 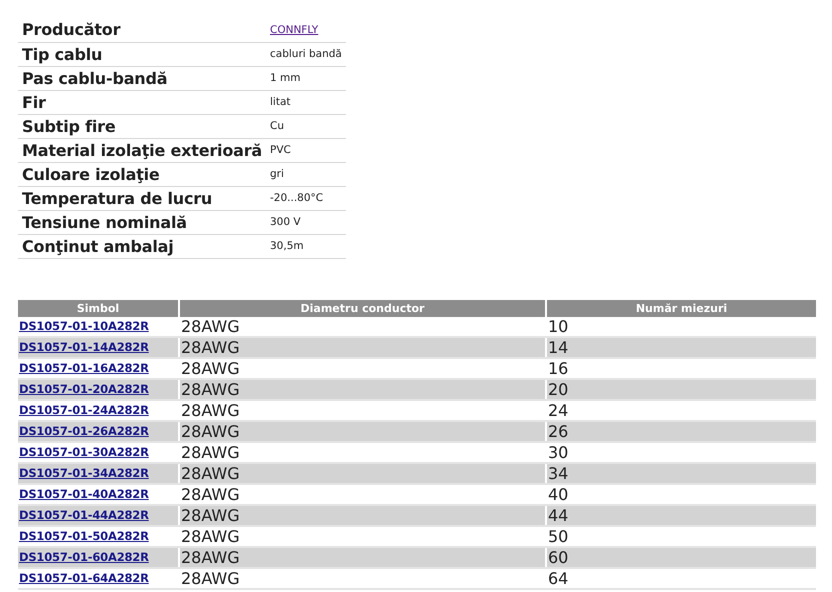 I want to click on table-cell: 20, so click(x=681, y=389).